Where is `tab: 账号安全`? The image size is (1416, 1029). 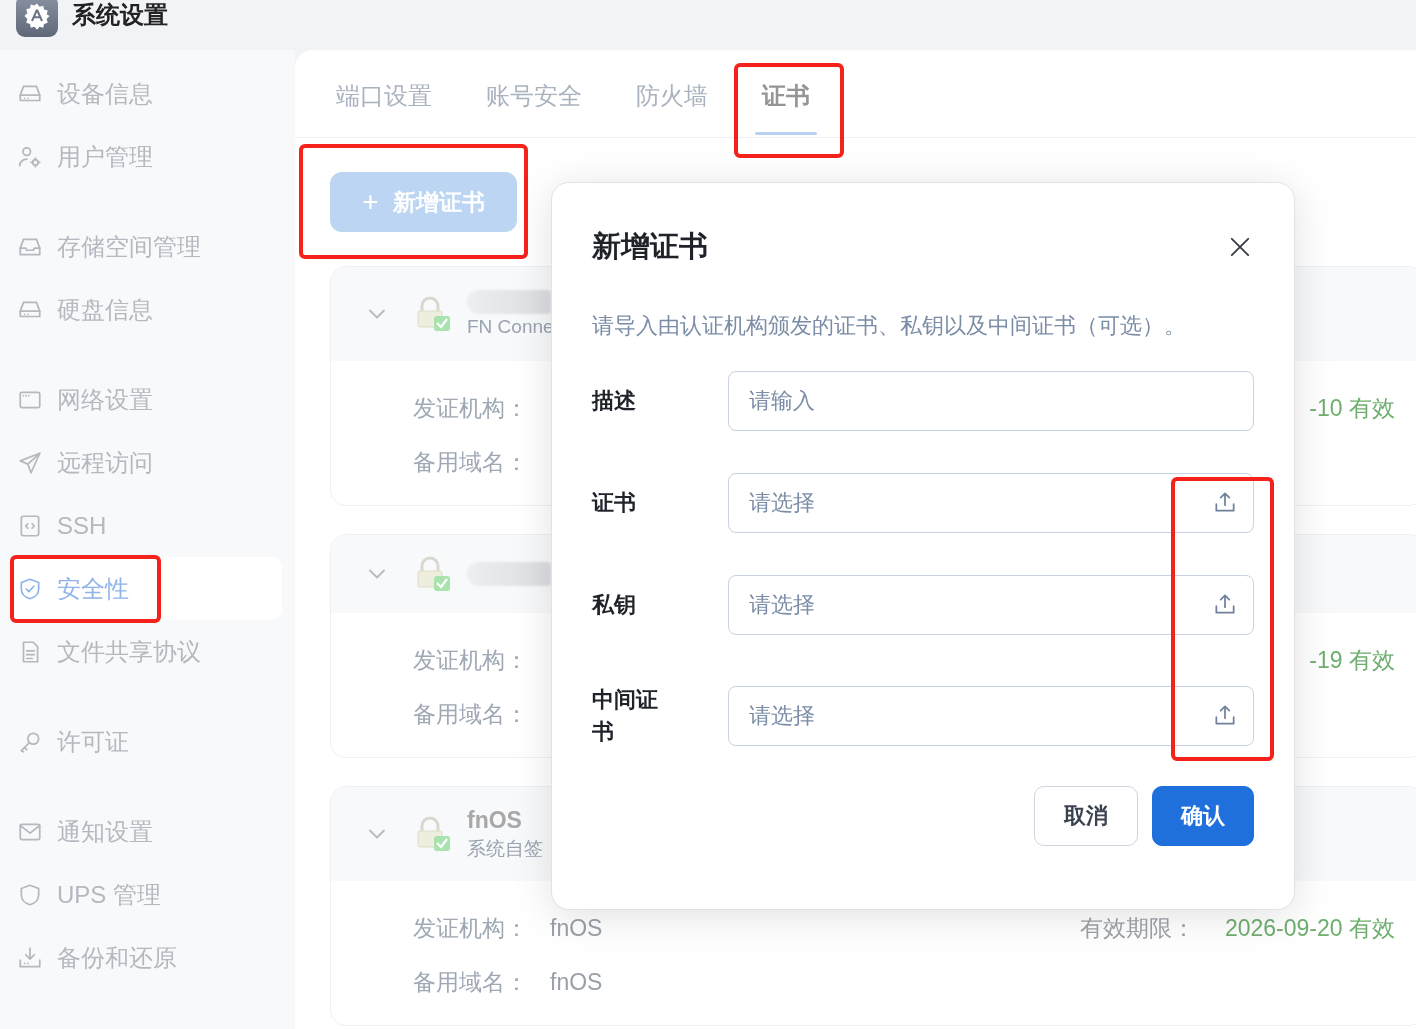 tab: 账号安全 is located at coordinates (534, 93).